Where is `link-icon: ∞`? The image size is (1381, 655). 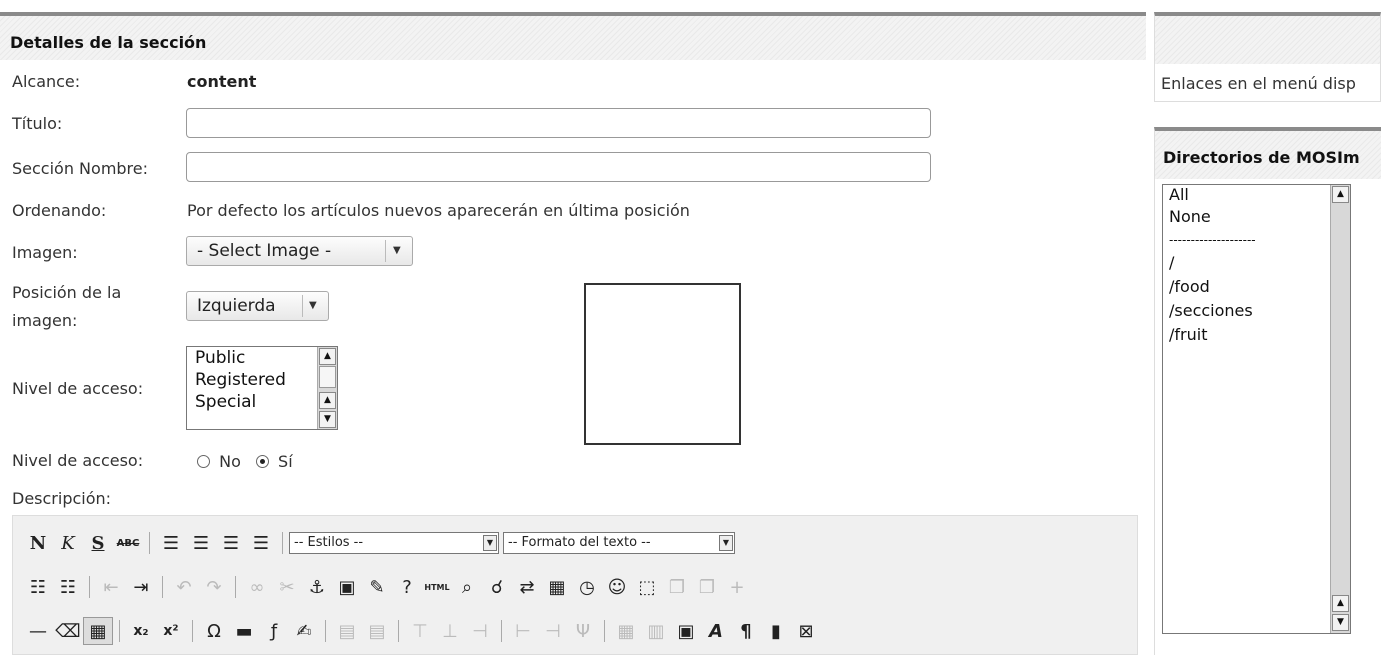
link-icon: ∞ is located at coordinates (257, 587).